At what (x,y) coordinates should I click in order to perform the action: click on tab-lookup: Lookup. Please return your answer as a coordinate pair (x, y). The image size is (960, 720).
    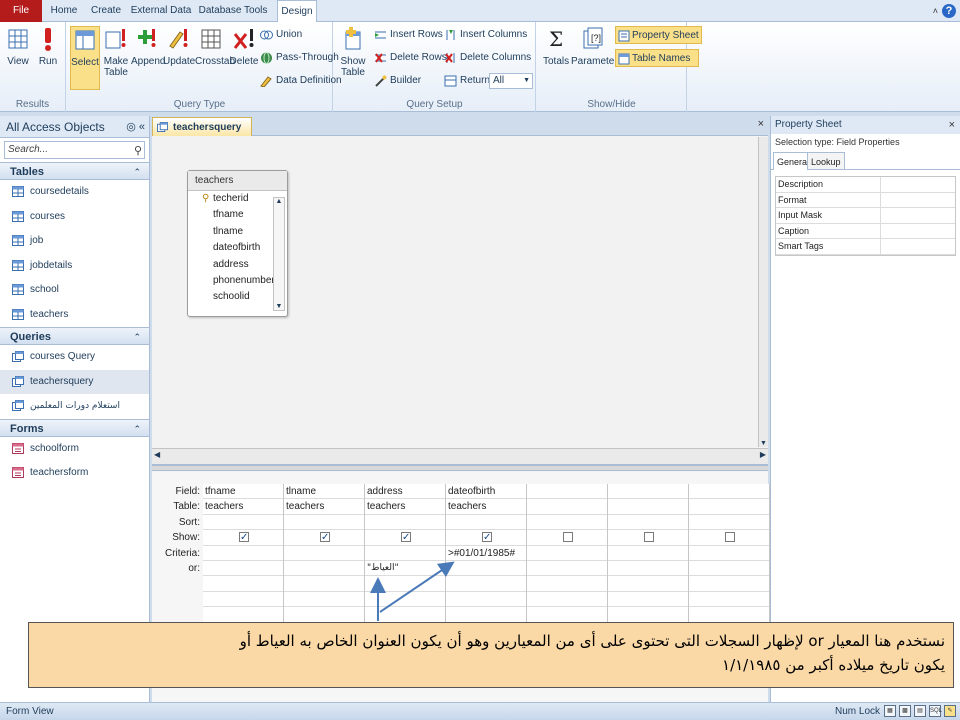
    Looking at the image, I should click on (826, 161).